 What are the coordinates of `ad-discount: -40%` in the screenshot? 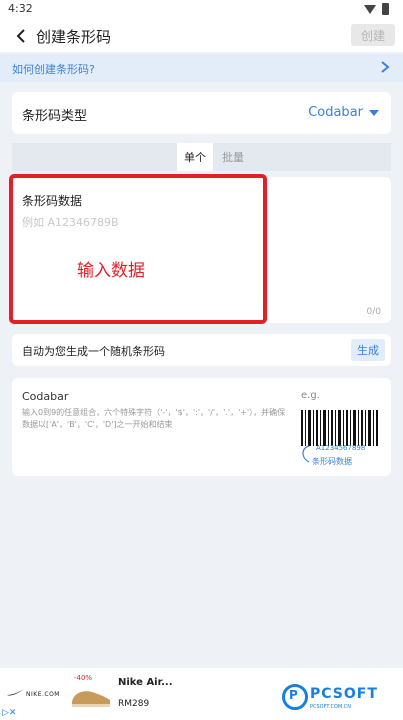 It's located at (83, 678).